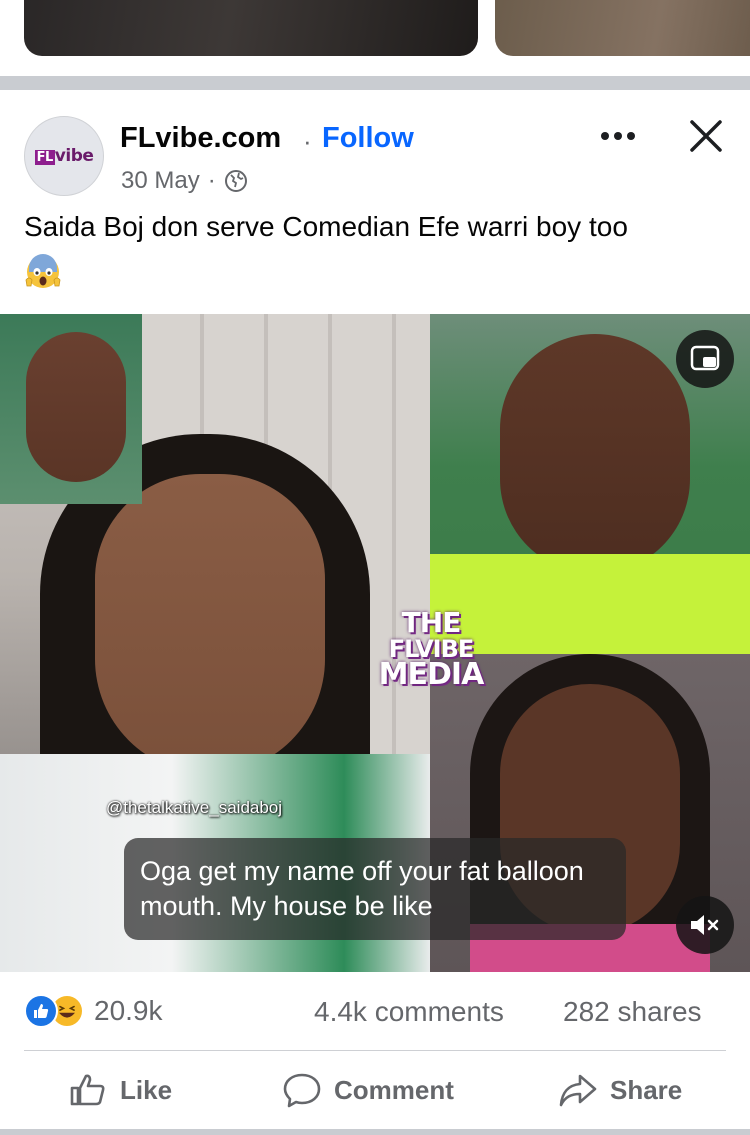 This screenshot has width=750, height=1135. I want to click on avatar-logo: FL vibe, so click(64, 156).